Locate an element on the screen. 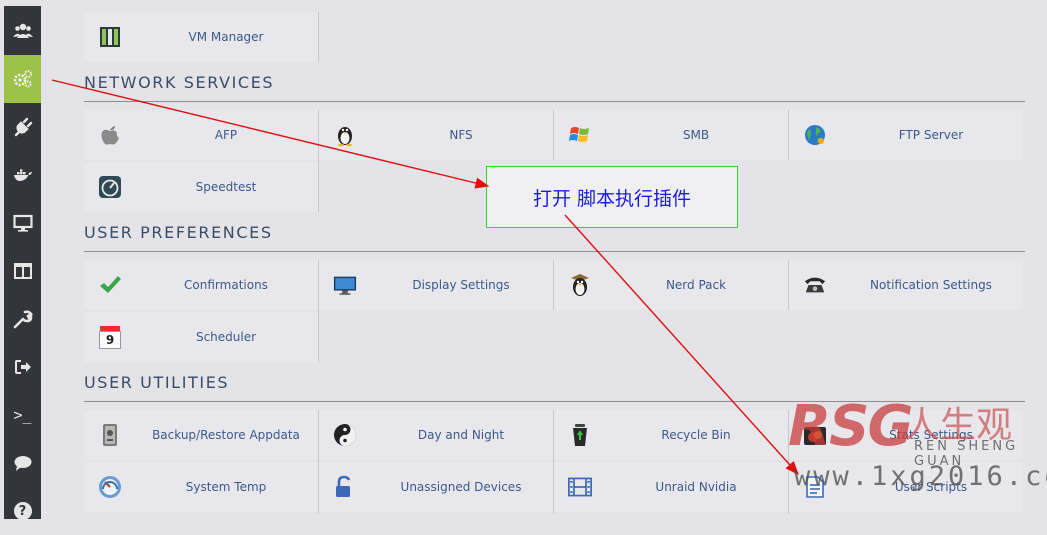 The image size is (1047, 535). sidebar-item-dashboard is located at coordinates (22, 271).